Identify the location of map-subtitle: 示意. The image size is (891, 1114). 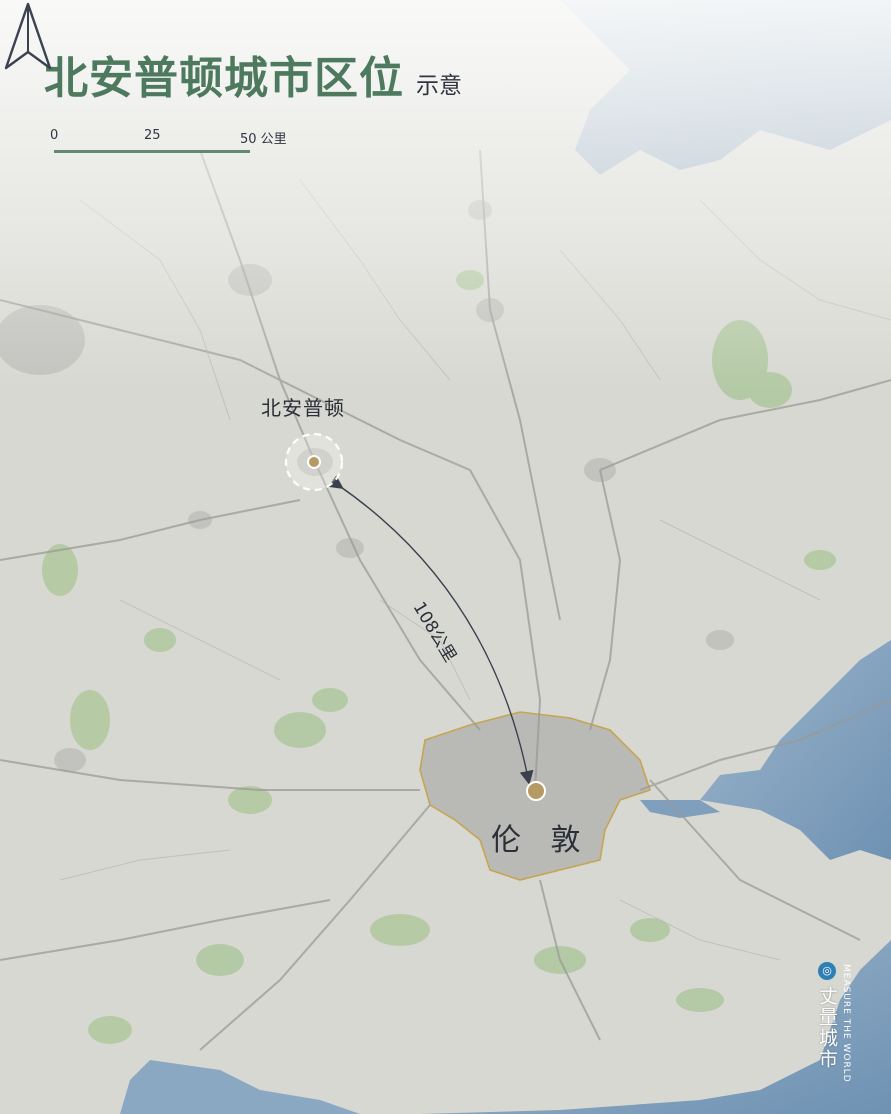
(439, 86).